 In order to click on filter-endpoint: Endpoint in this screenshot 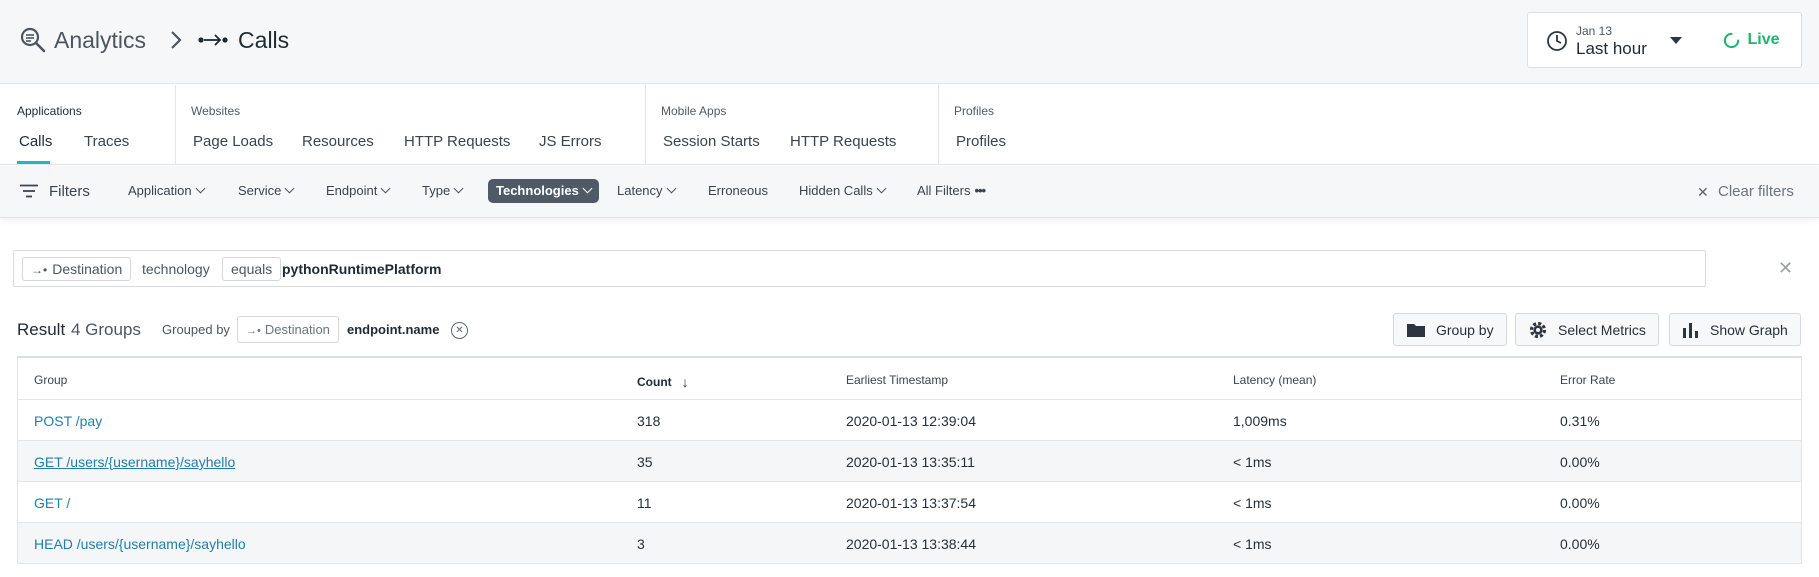, I will do `click(358, 190)`.